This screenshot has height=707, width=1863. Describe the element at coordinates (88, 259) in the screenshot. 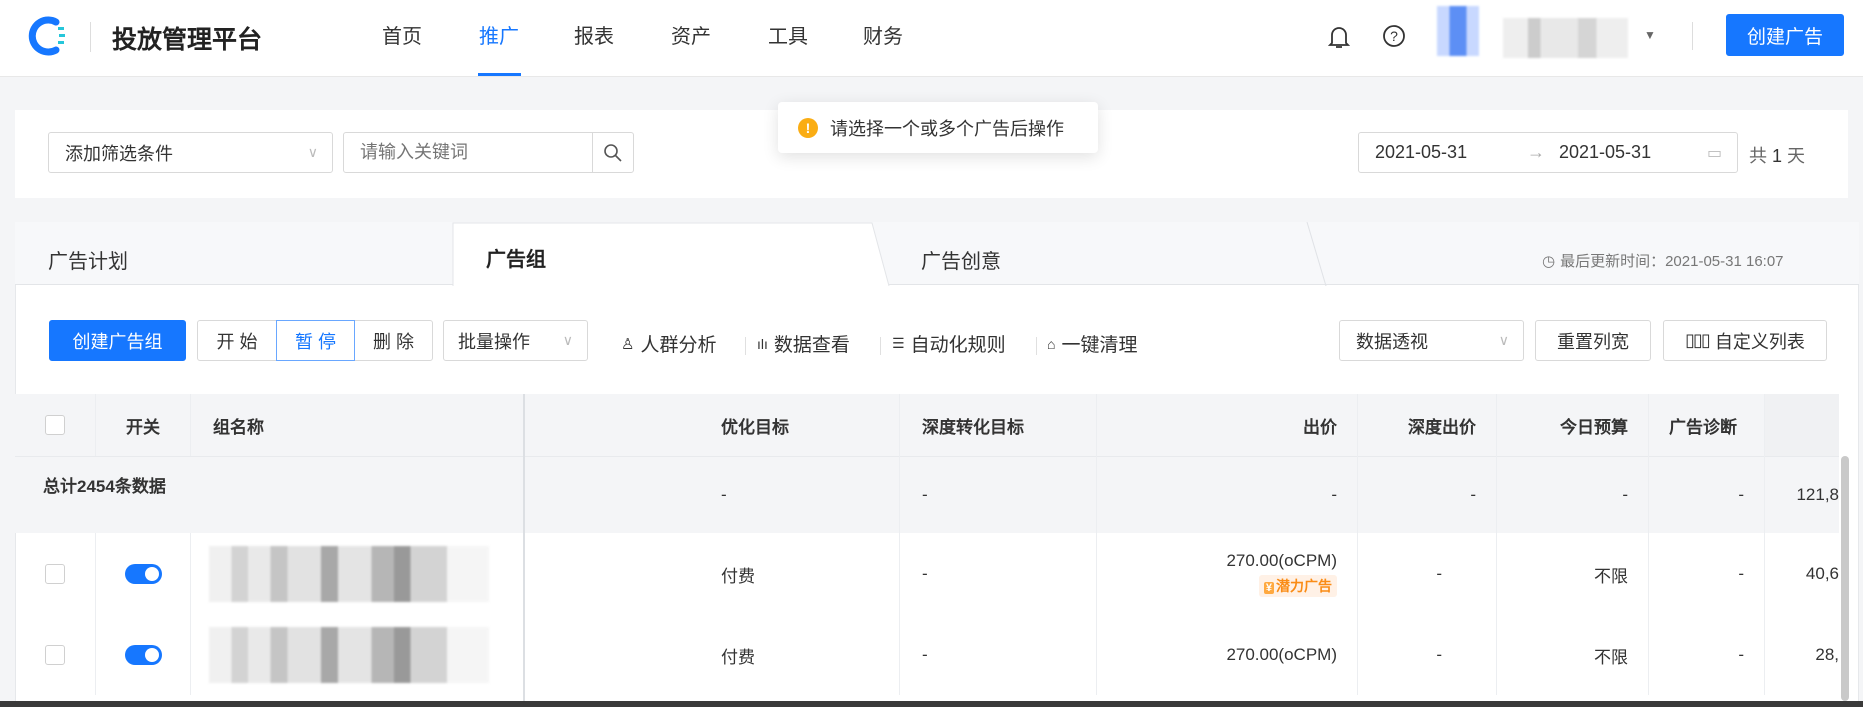

I see `tab-ad-plan: 广告计划` at that location.